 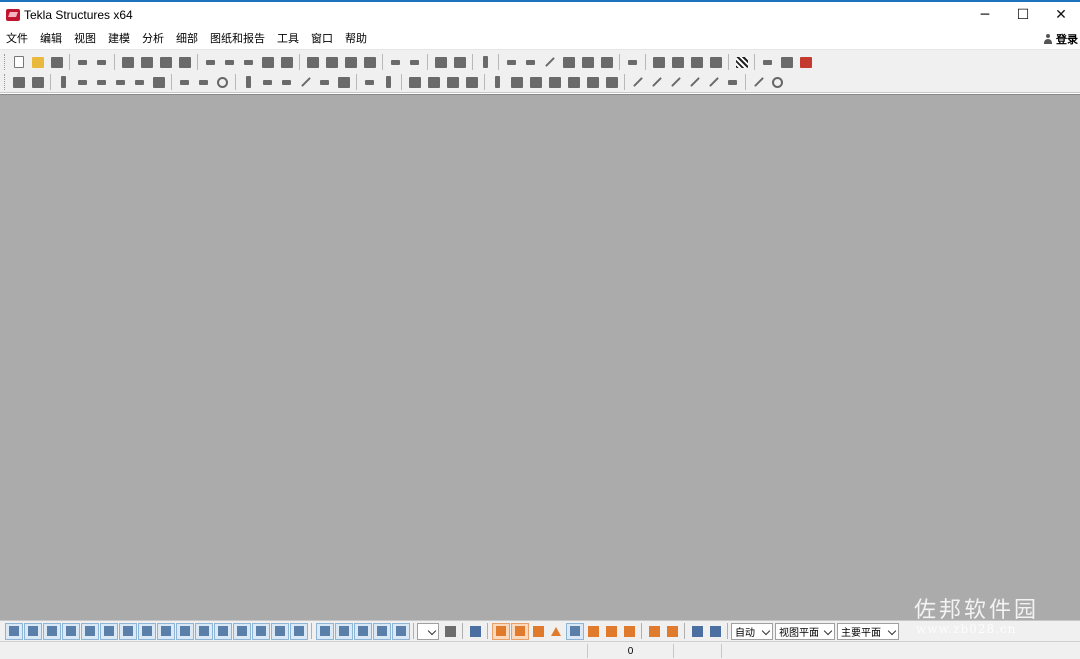 What do you see at coordinates (742, 62) in the screenshot?
I see `render-button` at bounding box center [742, 62].